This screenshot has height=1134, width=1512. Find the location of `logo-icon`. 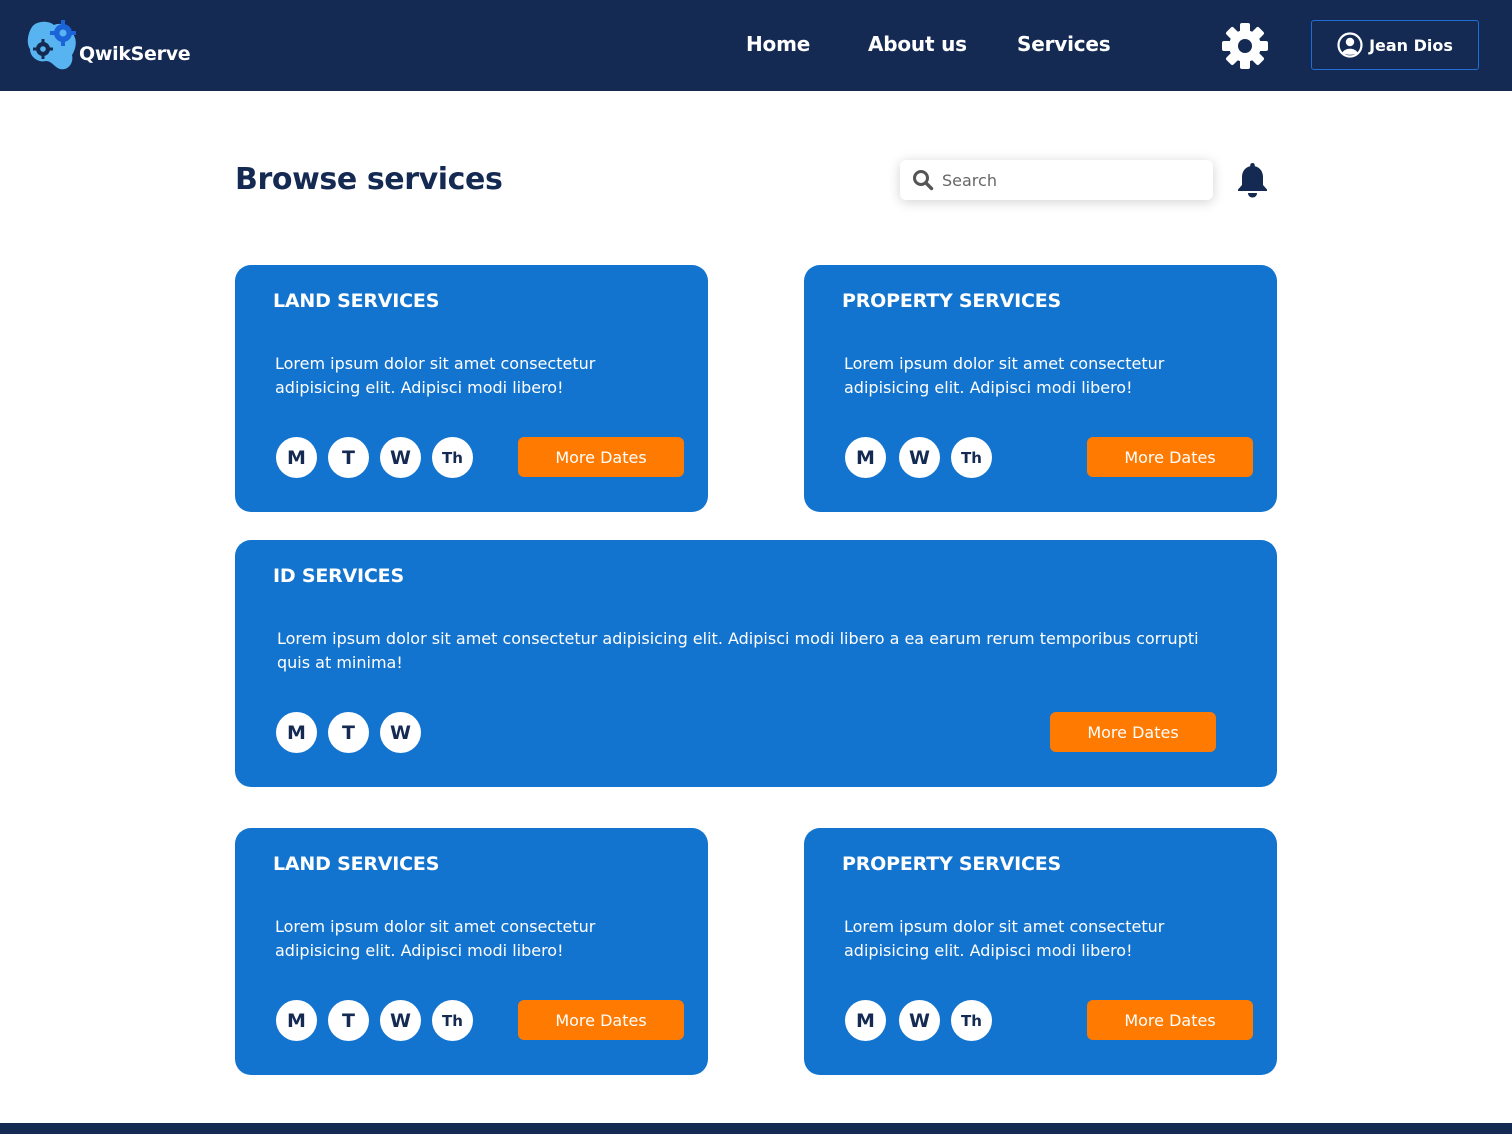

logo-icon is located at coordinates (51, 45).